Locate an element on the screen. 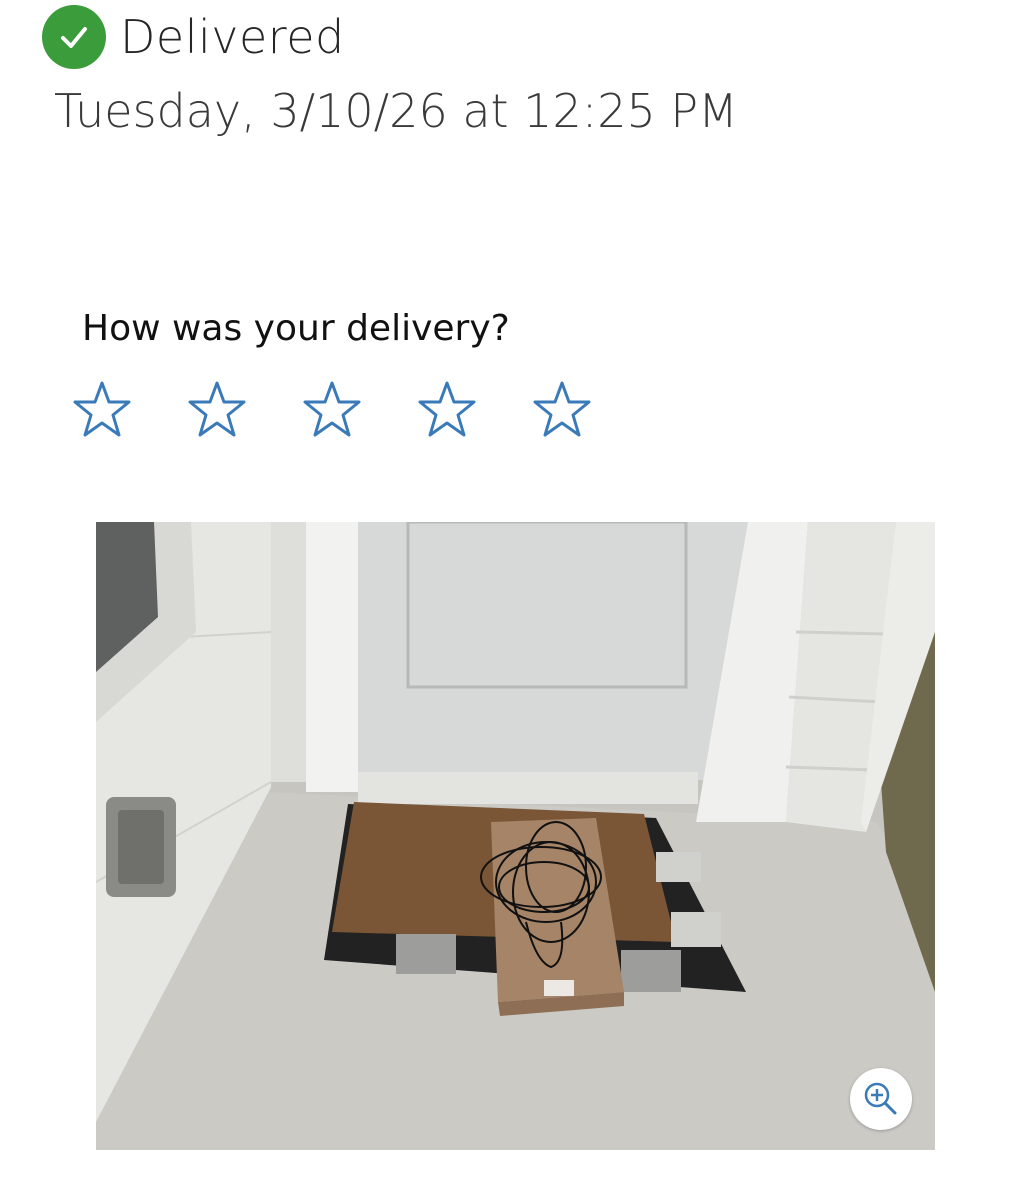  status-label: Delivered is located at coordinates (232, 37).